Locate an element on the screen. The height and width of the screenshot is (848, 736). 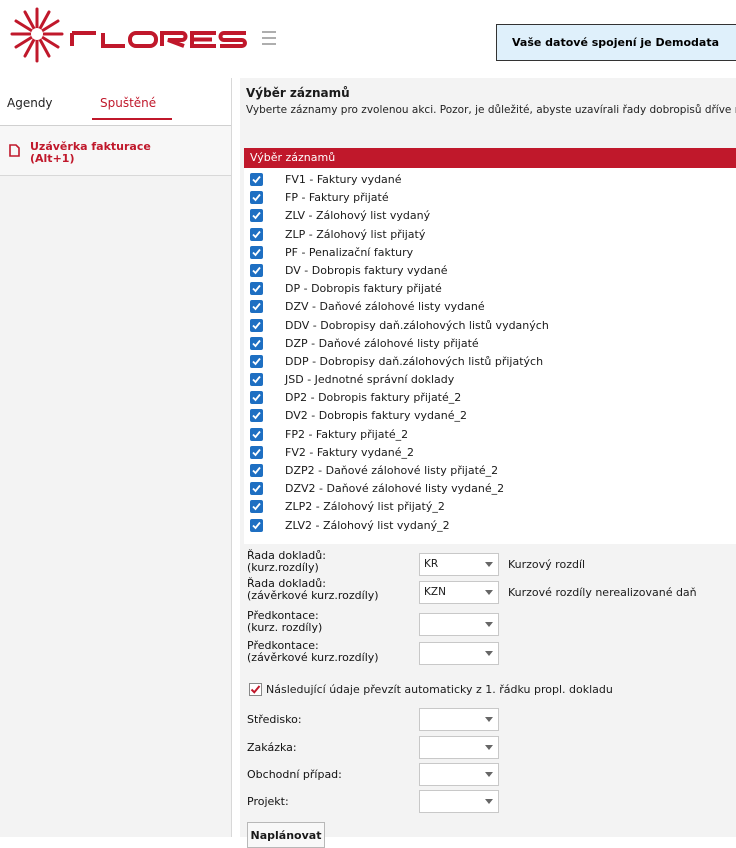
list-item: JSD - Jednotné správní doklady is located at coordinates (490, 379).